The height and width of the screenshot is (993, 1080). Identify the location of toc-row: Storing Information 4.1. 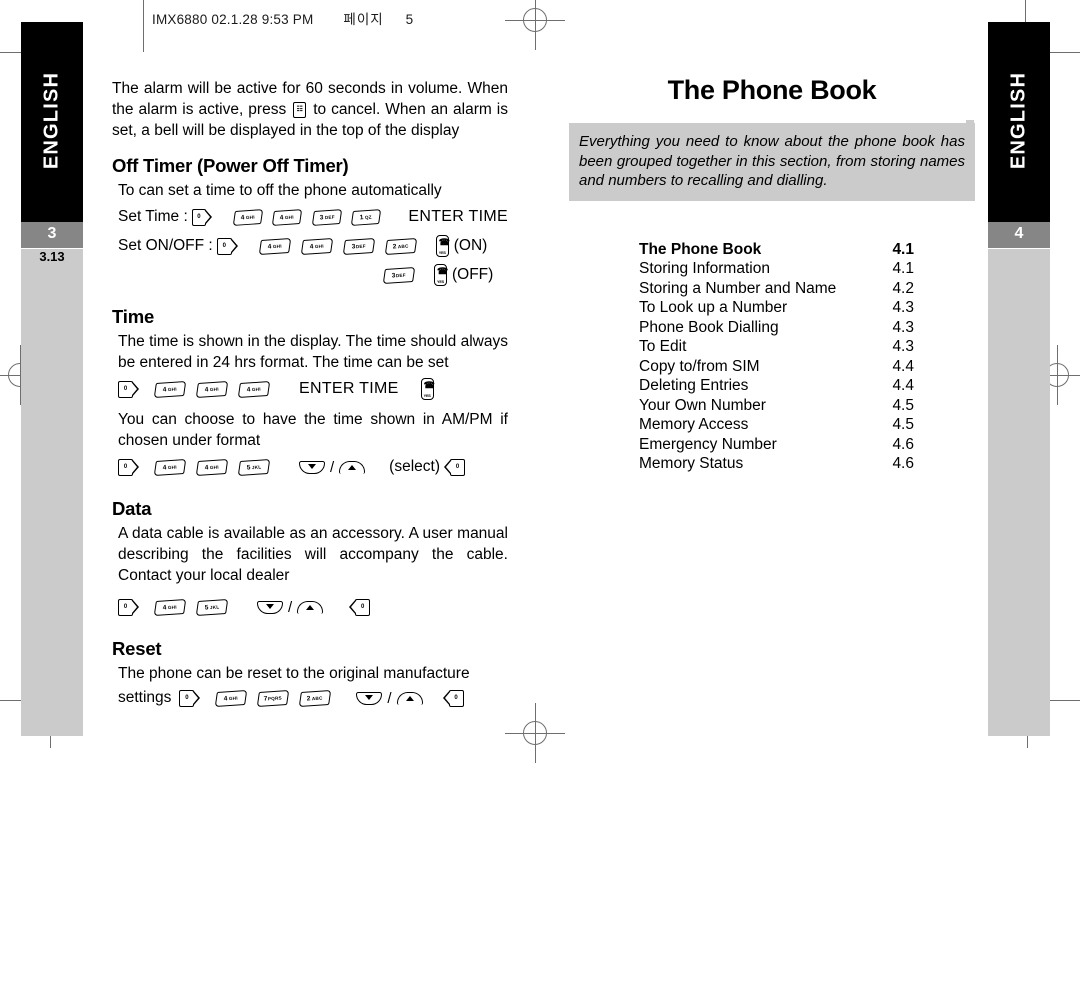
(776, 269).